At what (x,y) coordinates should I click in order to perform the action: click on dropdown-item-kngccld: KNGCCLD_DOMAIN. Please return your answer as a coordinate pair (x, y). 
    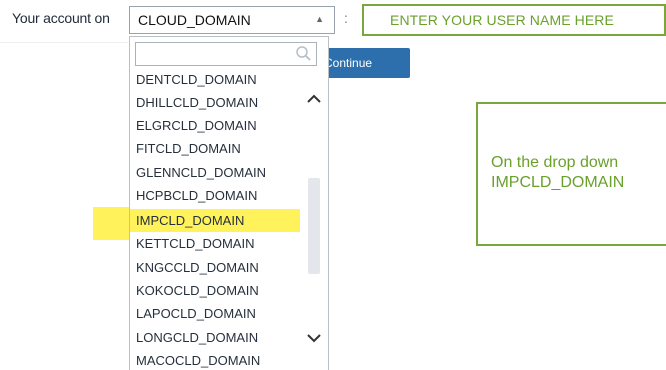
    Looking at the image, I should click on (215, 267).